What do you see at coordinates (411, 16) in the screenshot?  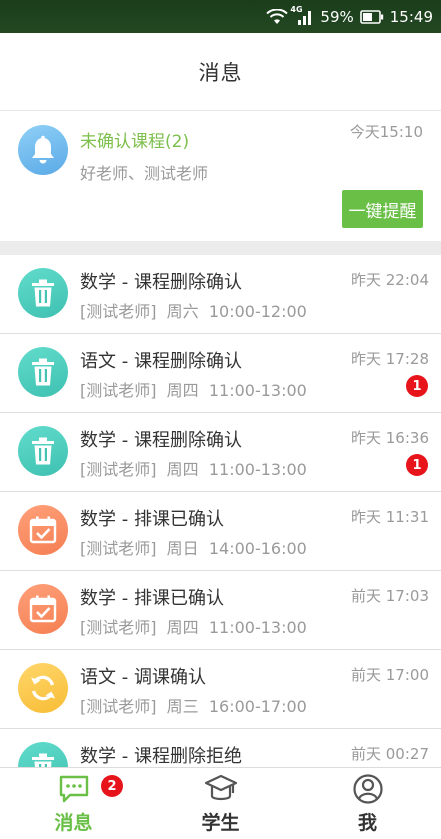 I see `clock: 15:49` at bounding box center [411, 16].